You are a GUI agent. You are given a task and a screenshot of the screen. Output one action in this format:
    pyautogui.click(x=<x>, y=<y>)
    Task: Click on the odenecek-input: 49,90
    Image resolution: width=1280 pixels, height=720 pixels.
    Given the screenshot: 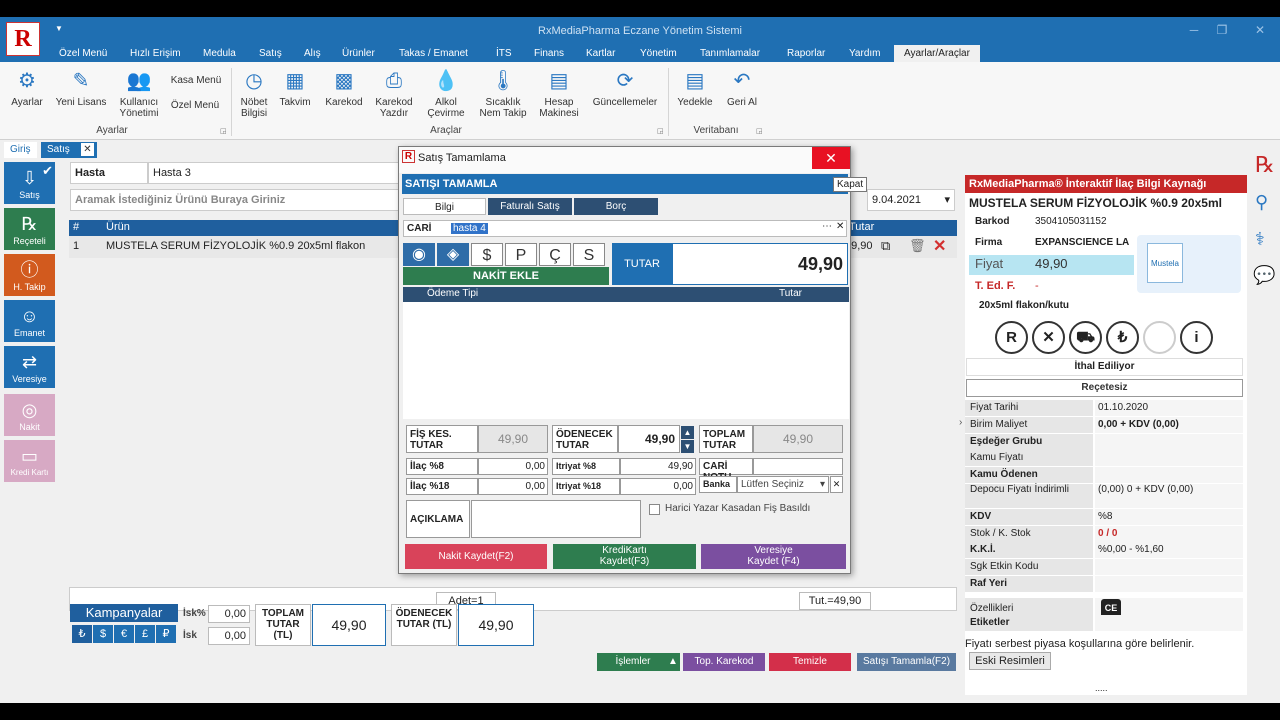 What is the action you would take?
    pyautogui.click(x=649, y=439)
    